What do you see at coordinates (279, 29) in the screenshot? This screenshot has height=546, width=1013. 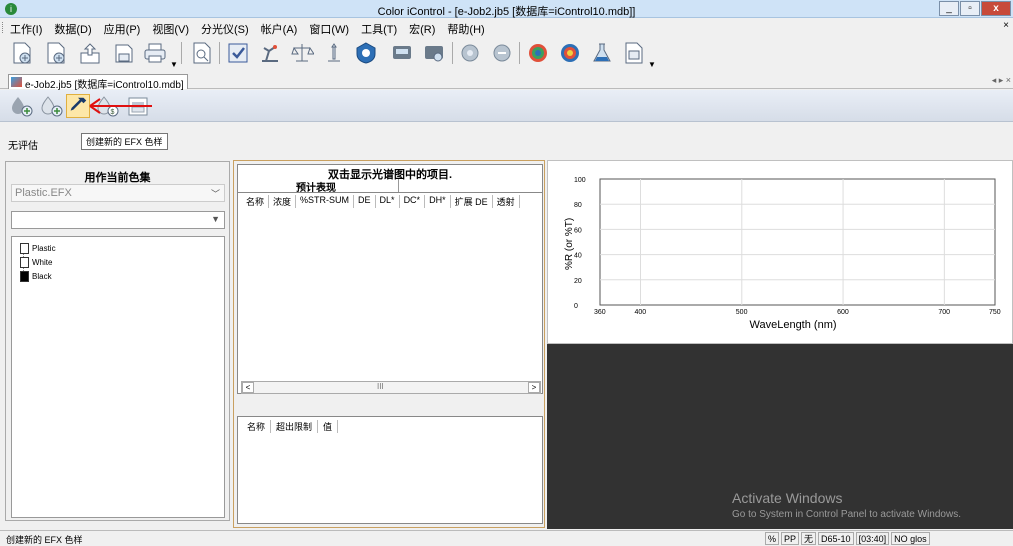 I see `menu-item: 帐户(A)` at bounding box center [279, 29].